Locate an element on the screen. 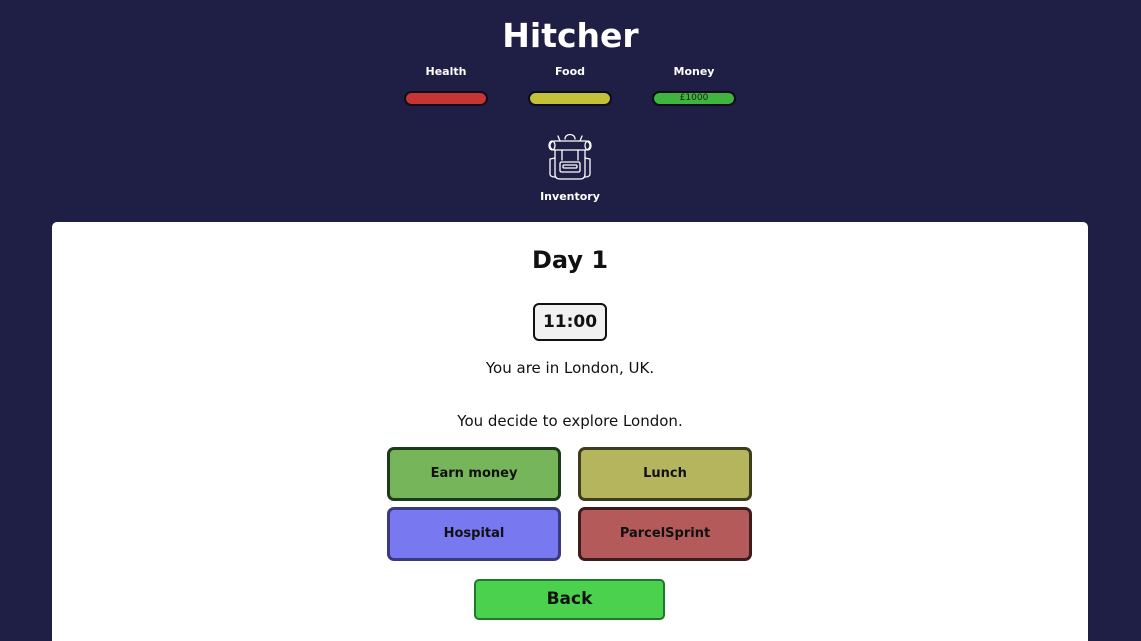 The height and width of the screenshot is (641, 1141). food-label: Food is located at coordinates (570, 71).